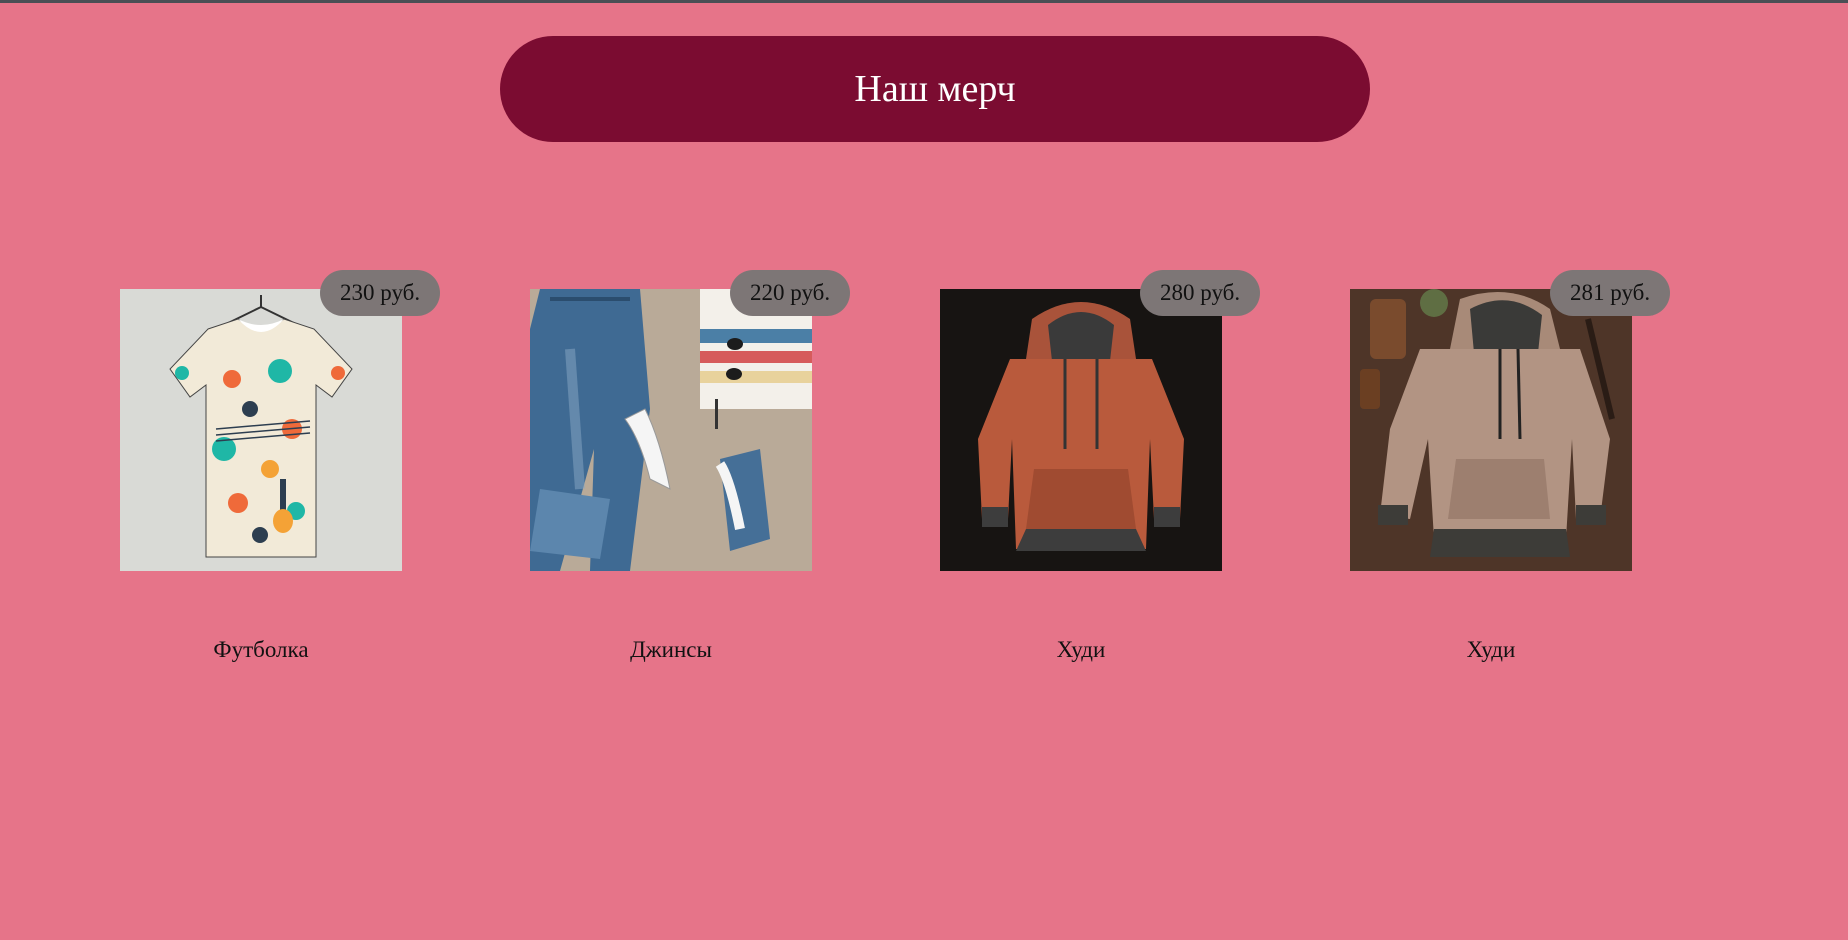  Describe the element at coordinates (790, 293) in the screenshot. I see `price-badge: 220 руб.` at that location.